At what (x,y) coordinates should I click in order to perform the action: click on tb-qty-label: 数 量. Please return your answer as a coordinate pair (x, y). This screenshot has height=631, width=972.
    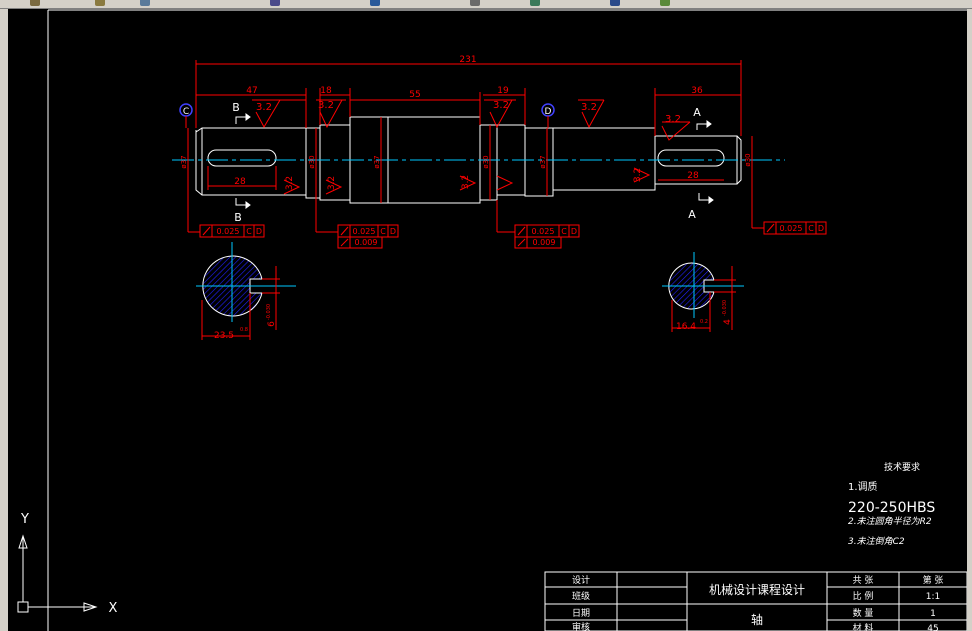
    Looking at the image, I should click on (863, 613).